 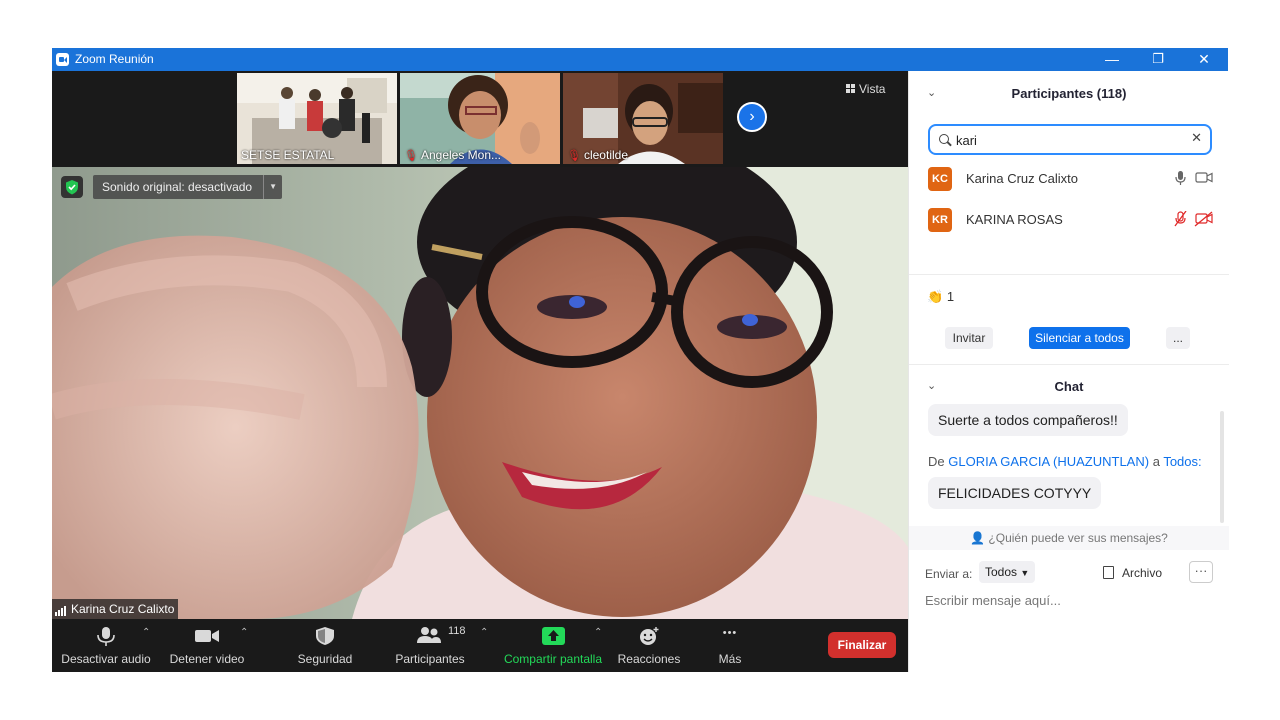 I want to click on participants-header: ⌄ Participantes (118), so click(x=1027, y=93).